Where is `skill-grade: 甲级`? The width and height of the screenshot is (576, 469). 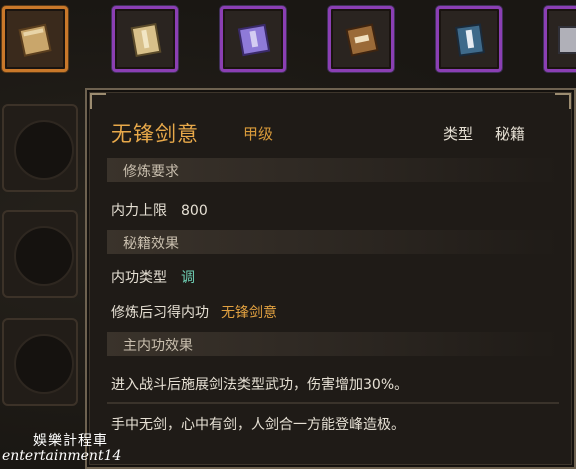
skill-grade: 甲级 is located at coordinates (258, 134).